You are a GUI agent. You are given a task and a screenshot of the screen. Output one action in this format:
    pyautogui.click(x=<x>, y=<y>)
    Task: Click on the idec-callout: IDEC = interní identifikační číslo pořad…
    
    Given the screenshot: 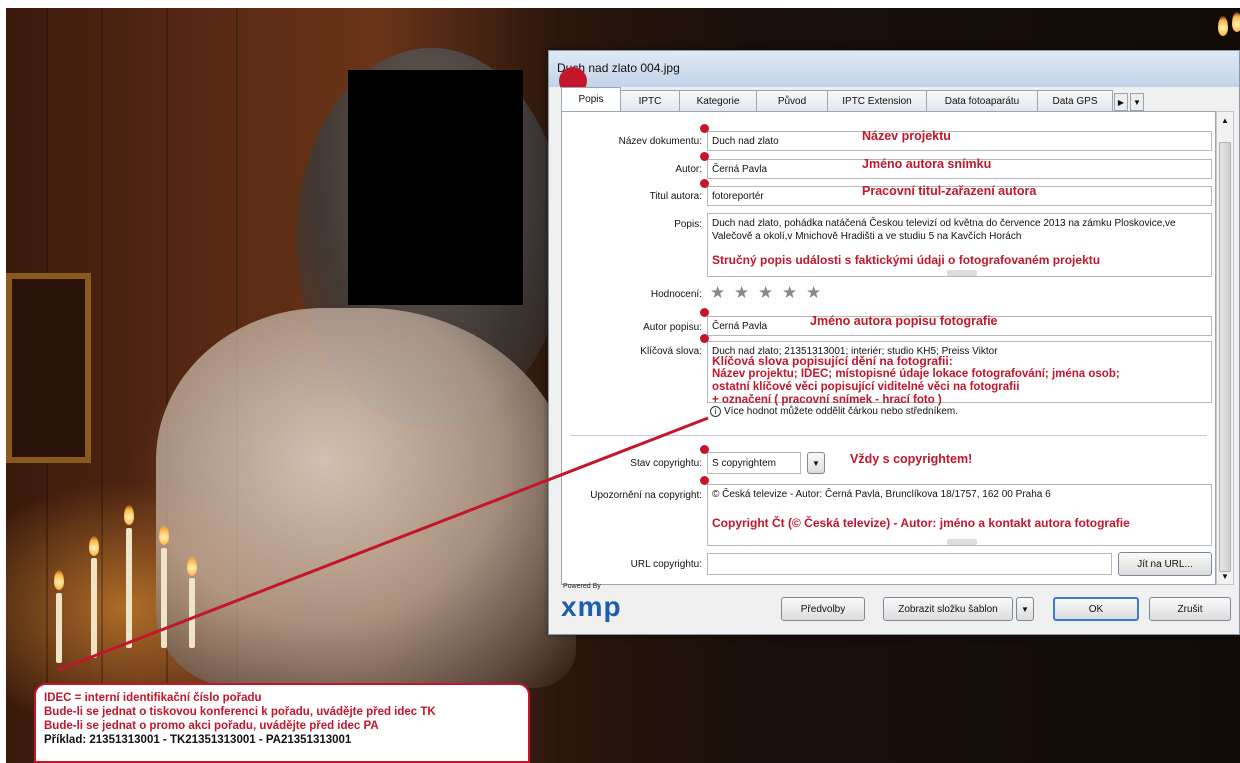 What is the action you would take?
    pyautogui.click(x=282, y=723)
    